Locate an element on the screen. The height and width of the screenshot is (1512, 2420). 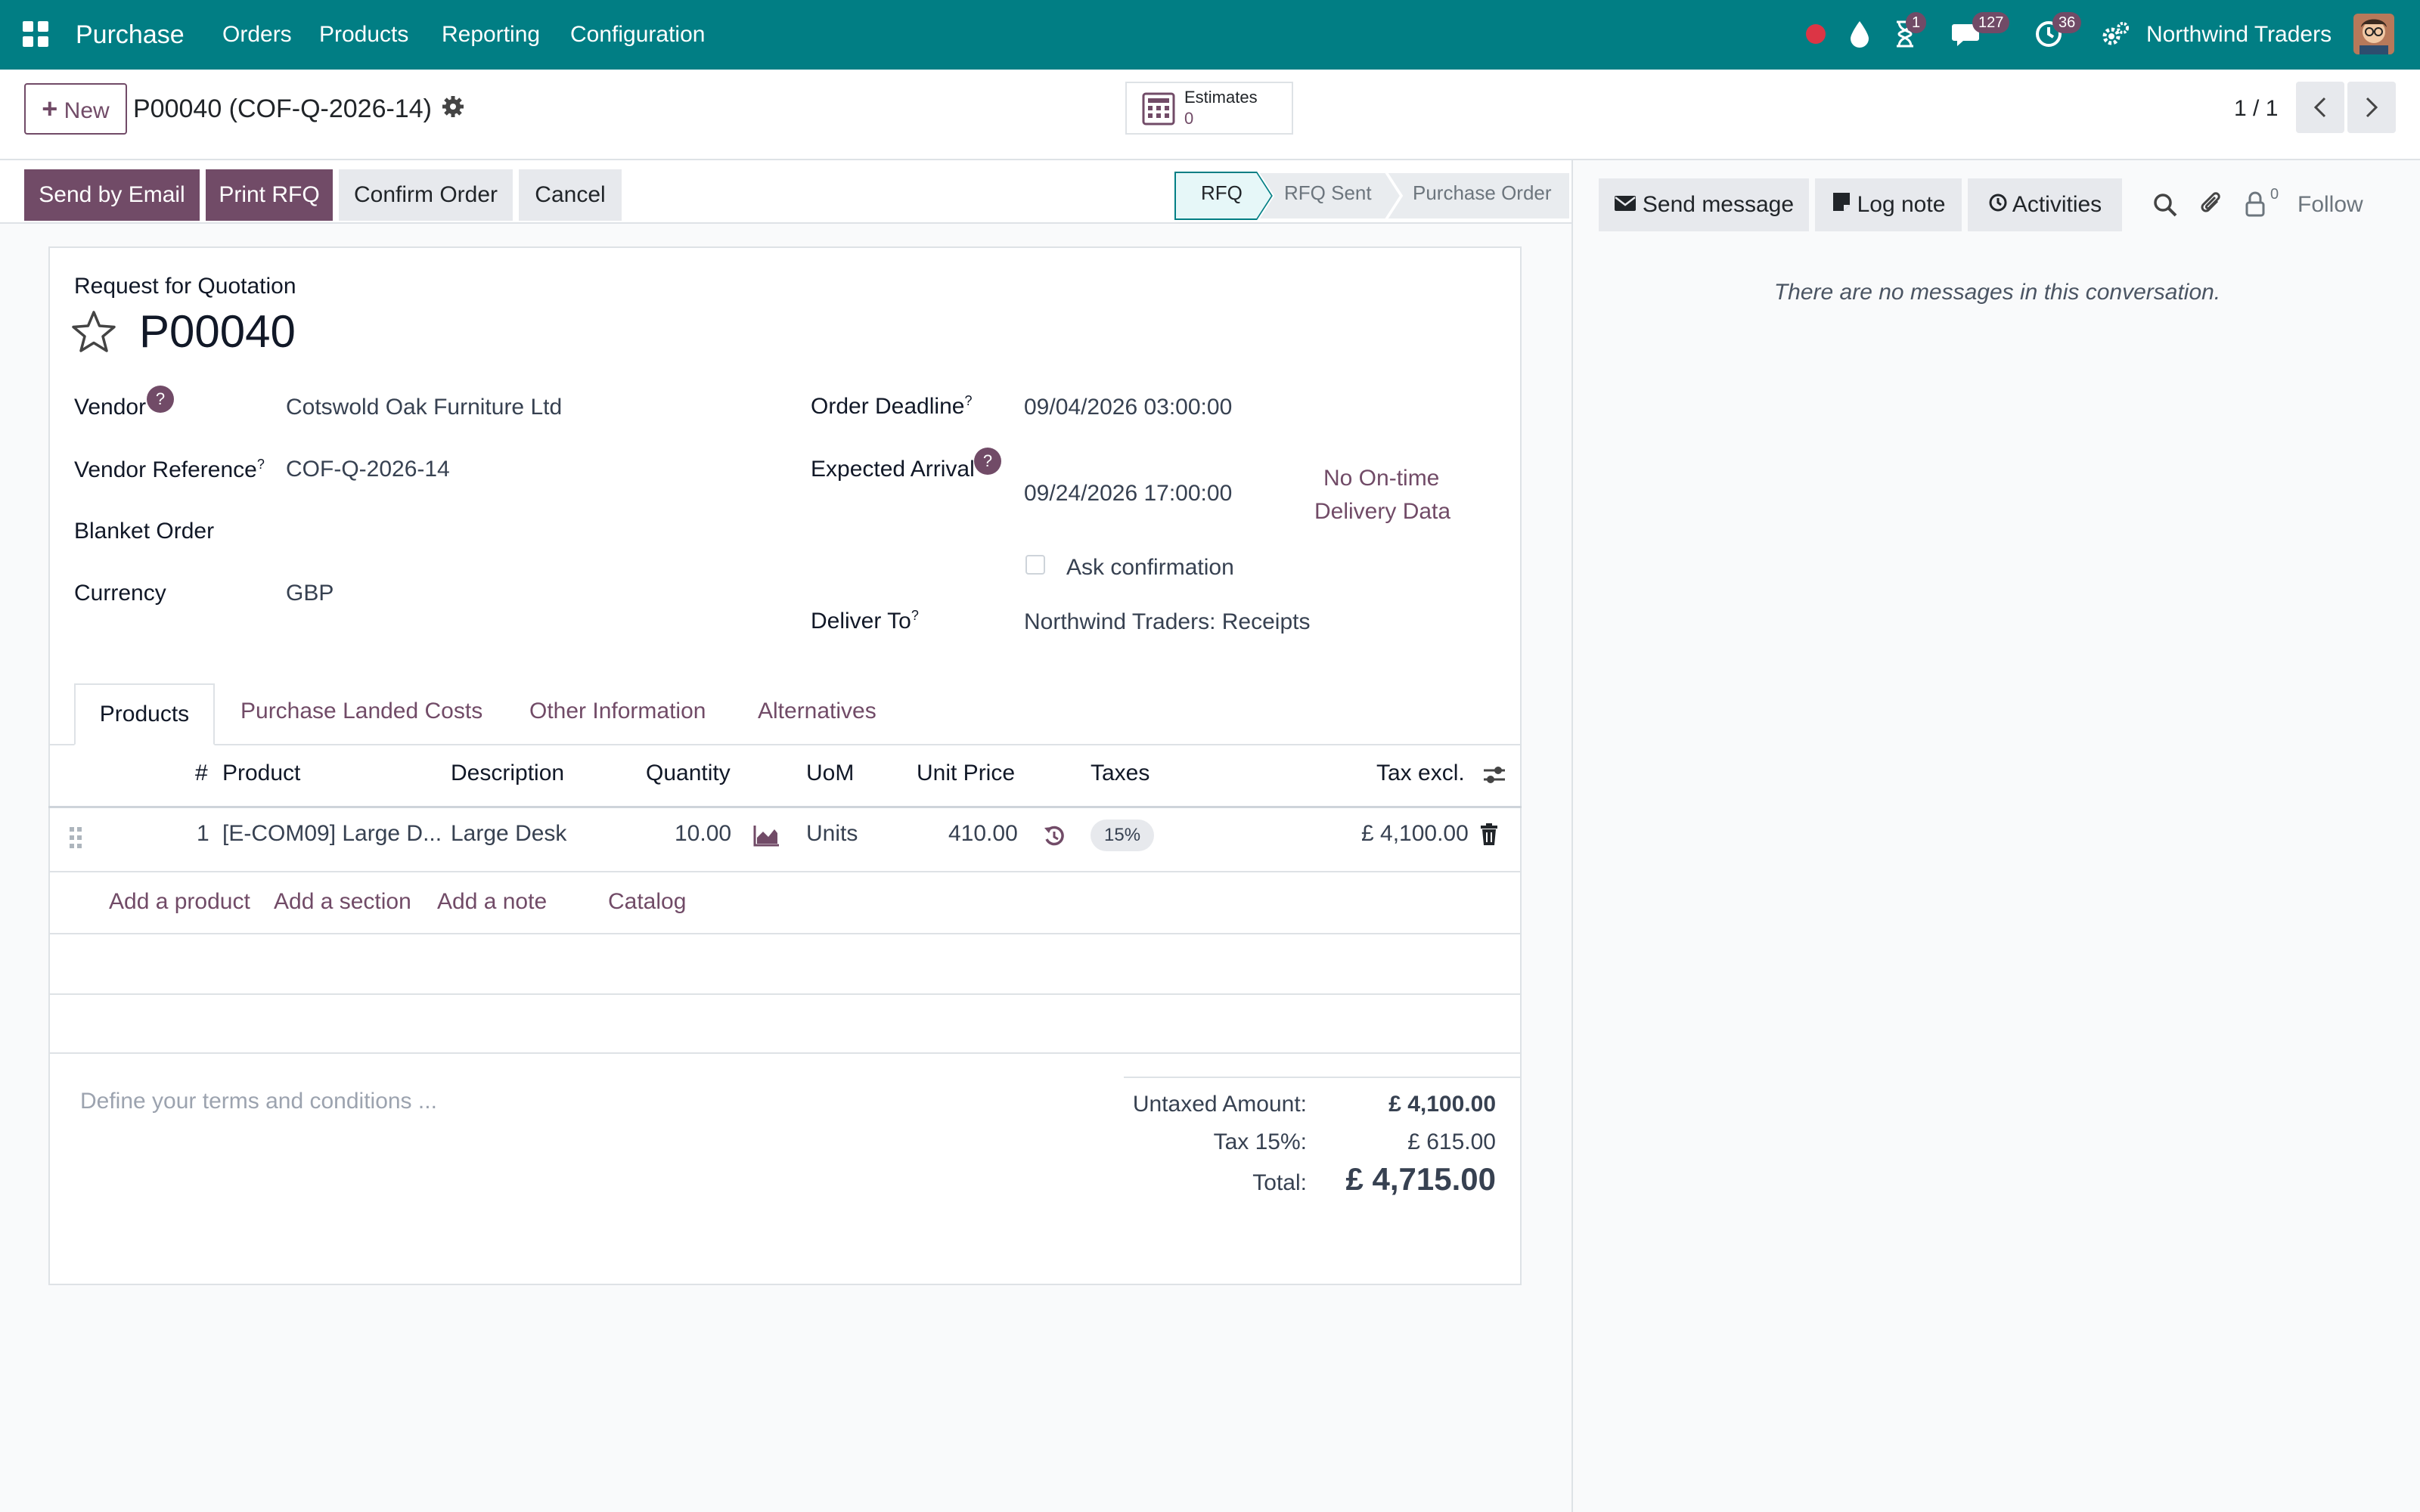
col-header-description: Description is located at coordinates (507, 773).